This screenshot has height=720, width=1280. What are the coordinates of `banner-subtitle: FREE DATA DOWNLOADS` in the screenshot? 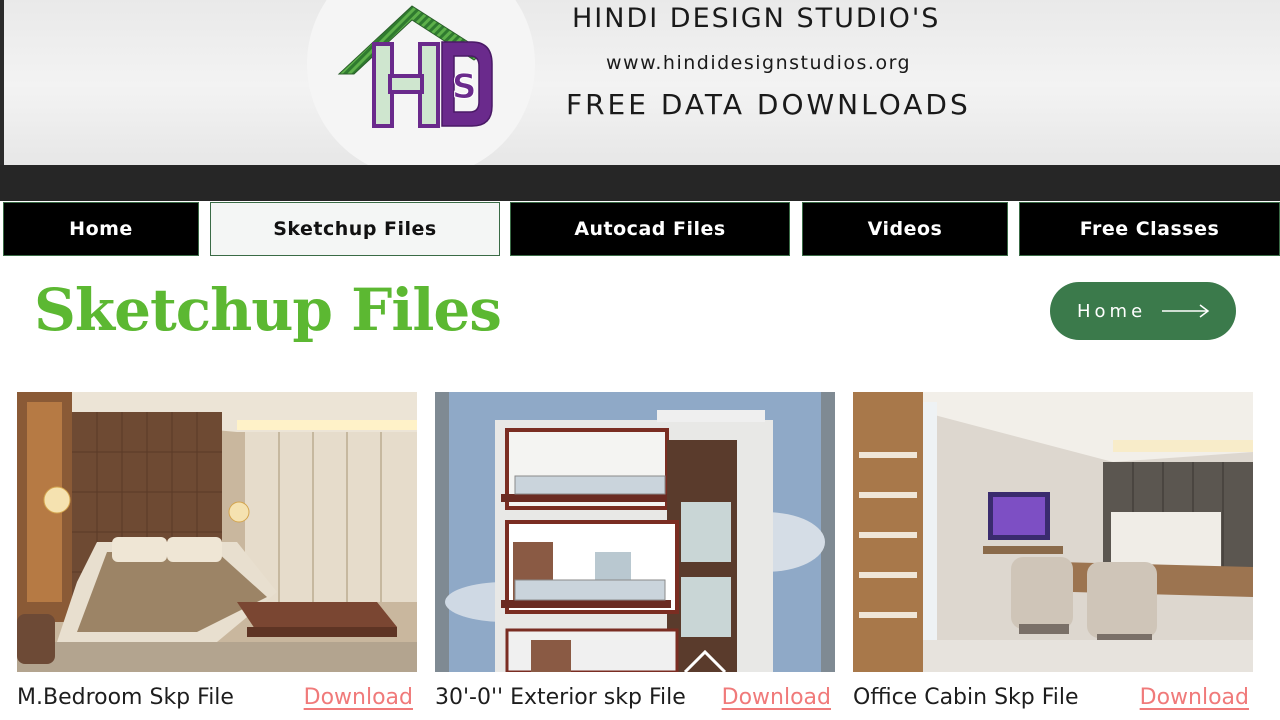 It's located at (768, 104).